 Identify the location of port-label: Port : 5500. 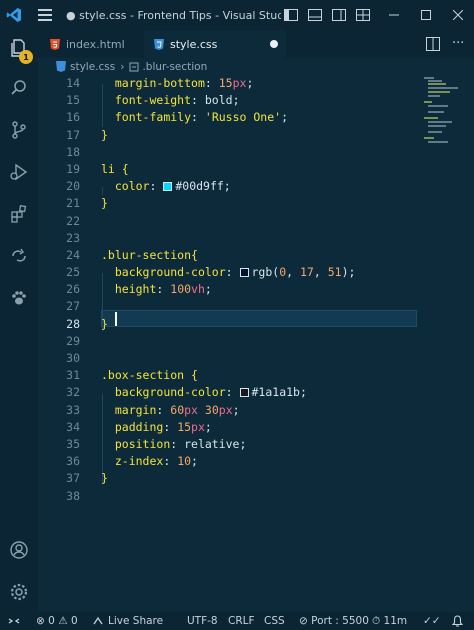
(340, 621).